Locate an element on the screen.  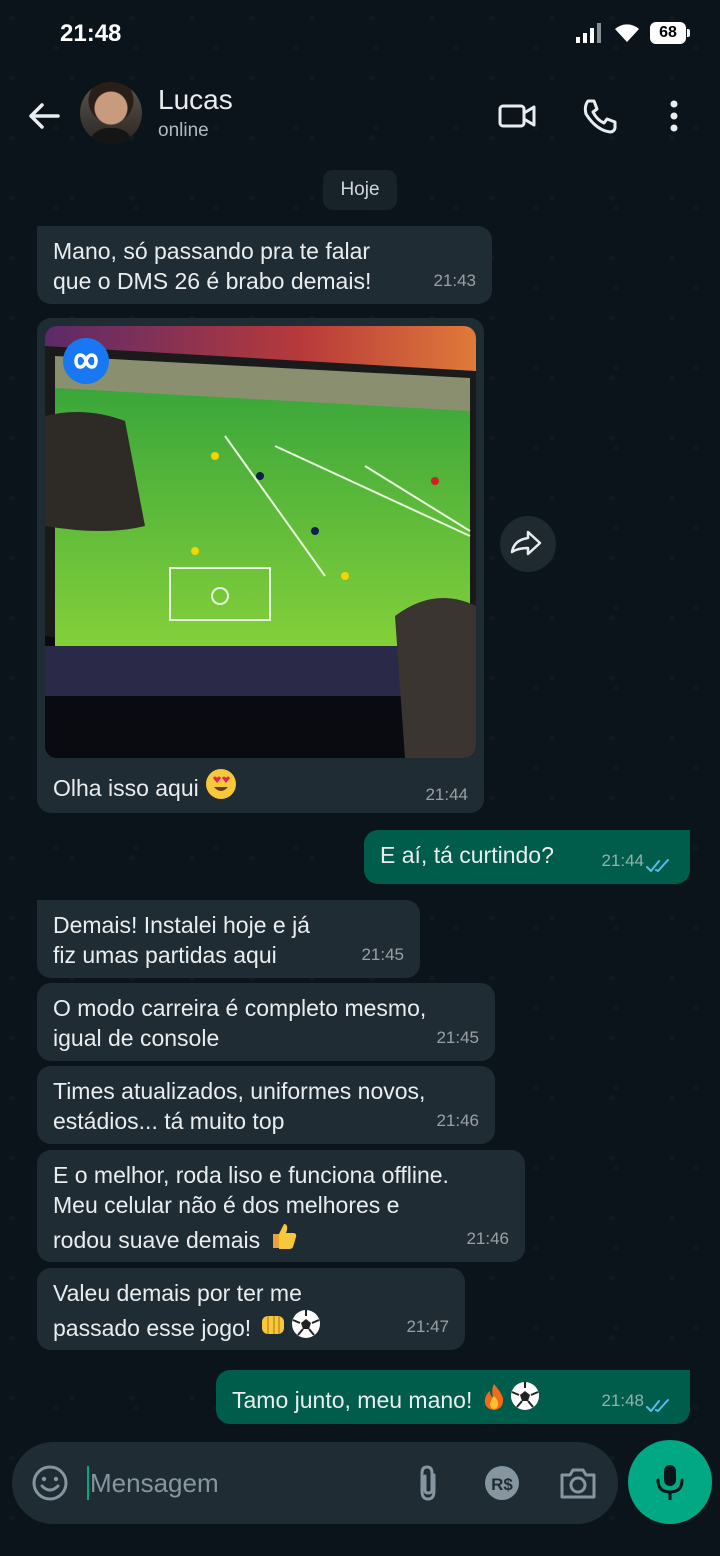
forward-button is located at coordinates (528, 544).